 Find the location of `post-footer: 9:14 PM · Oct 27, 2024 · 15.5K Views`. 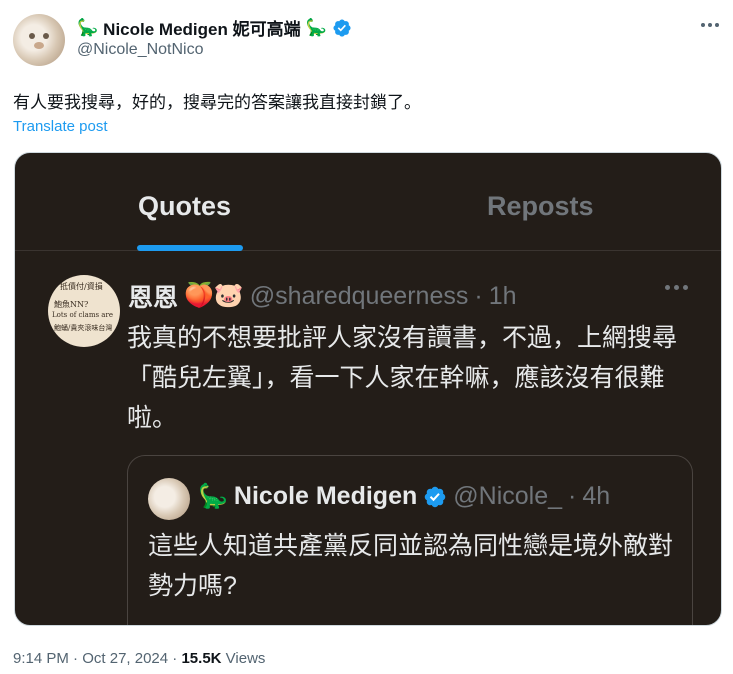

post-footer: 9:14 PM · Oct 27, 2024 · 15.5K Views is located at coordinates (139, 658).